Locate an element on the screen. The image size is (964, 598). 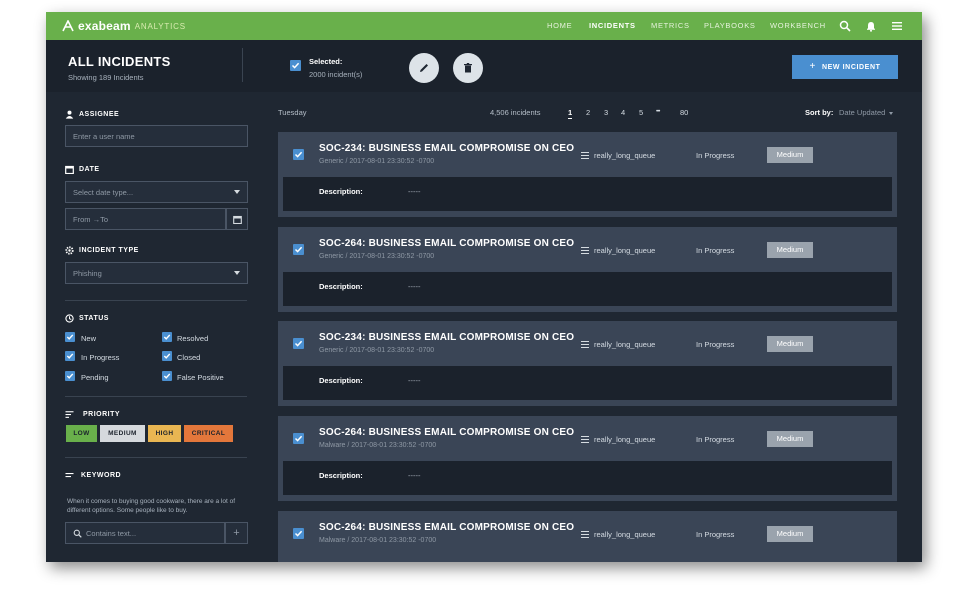
page-ellipsis: ••• is located at coordinates (658, 112).